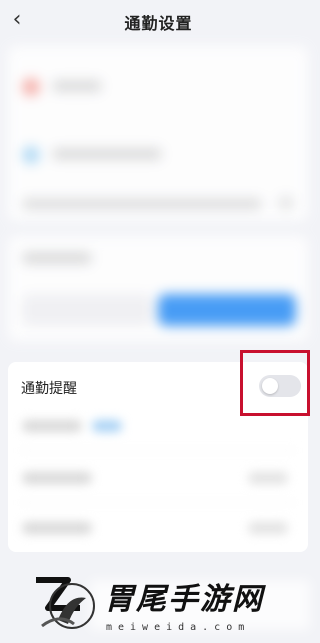  I want to click on watermark-logo-icon, so click(65, 603).